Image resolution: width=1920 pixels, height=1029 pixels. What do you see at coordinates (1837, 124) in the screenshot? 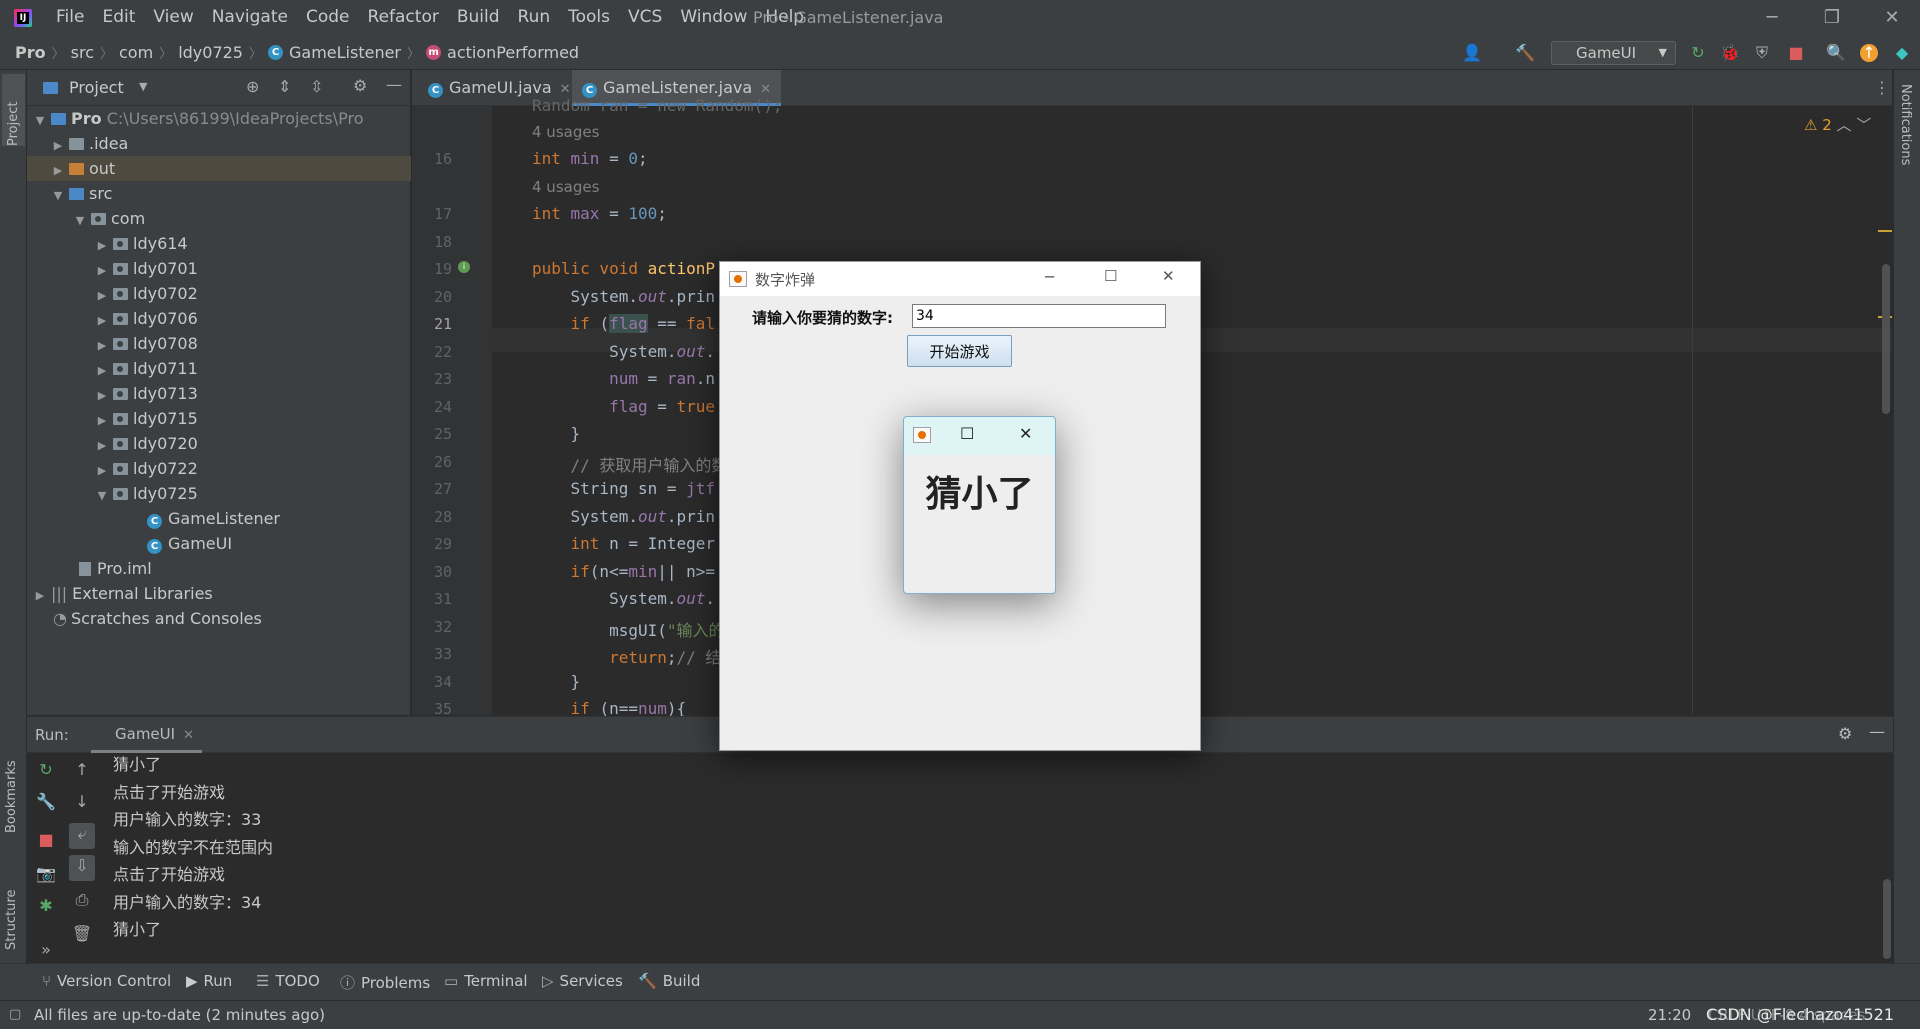
I see `warnings-indicator: ⚠ 2 ︿ ﹀` at bounding box center [1837, 124].